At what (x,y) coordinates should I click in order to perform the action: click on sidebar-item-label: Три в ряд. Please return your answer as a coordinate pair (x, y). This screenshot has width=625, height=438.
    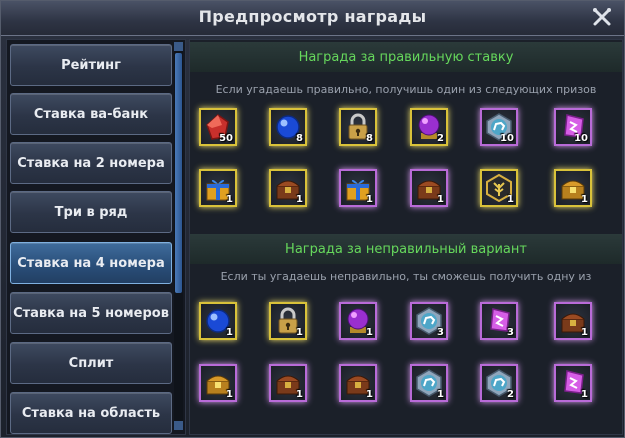
    Looking at the image, I should click on (91, 212).